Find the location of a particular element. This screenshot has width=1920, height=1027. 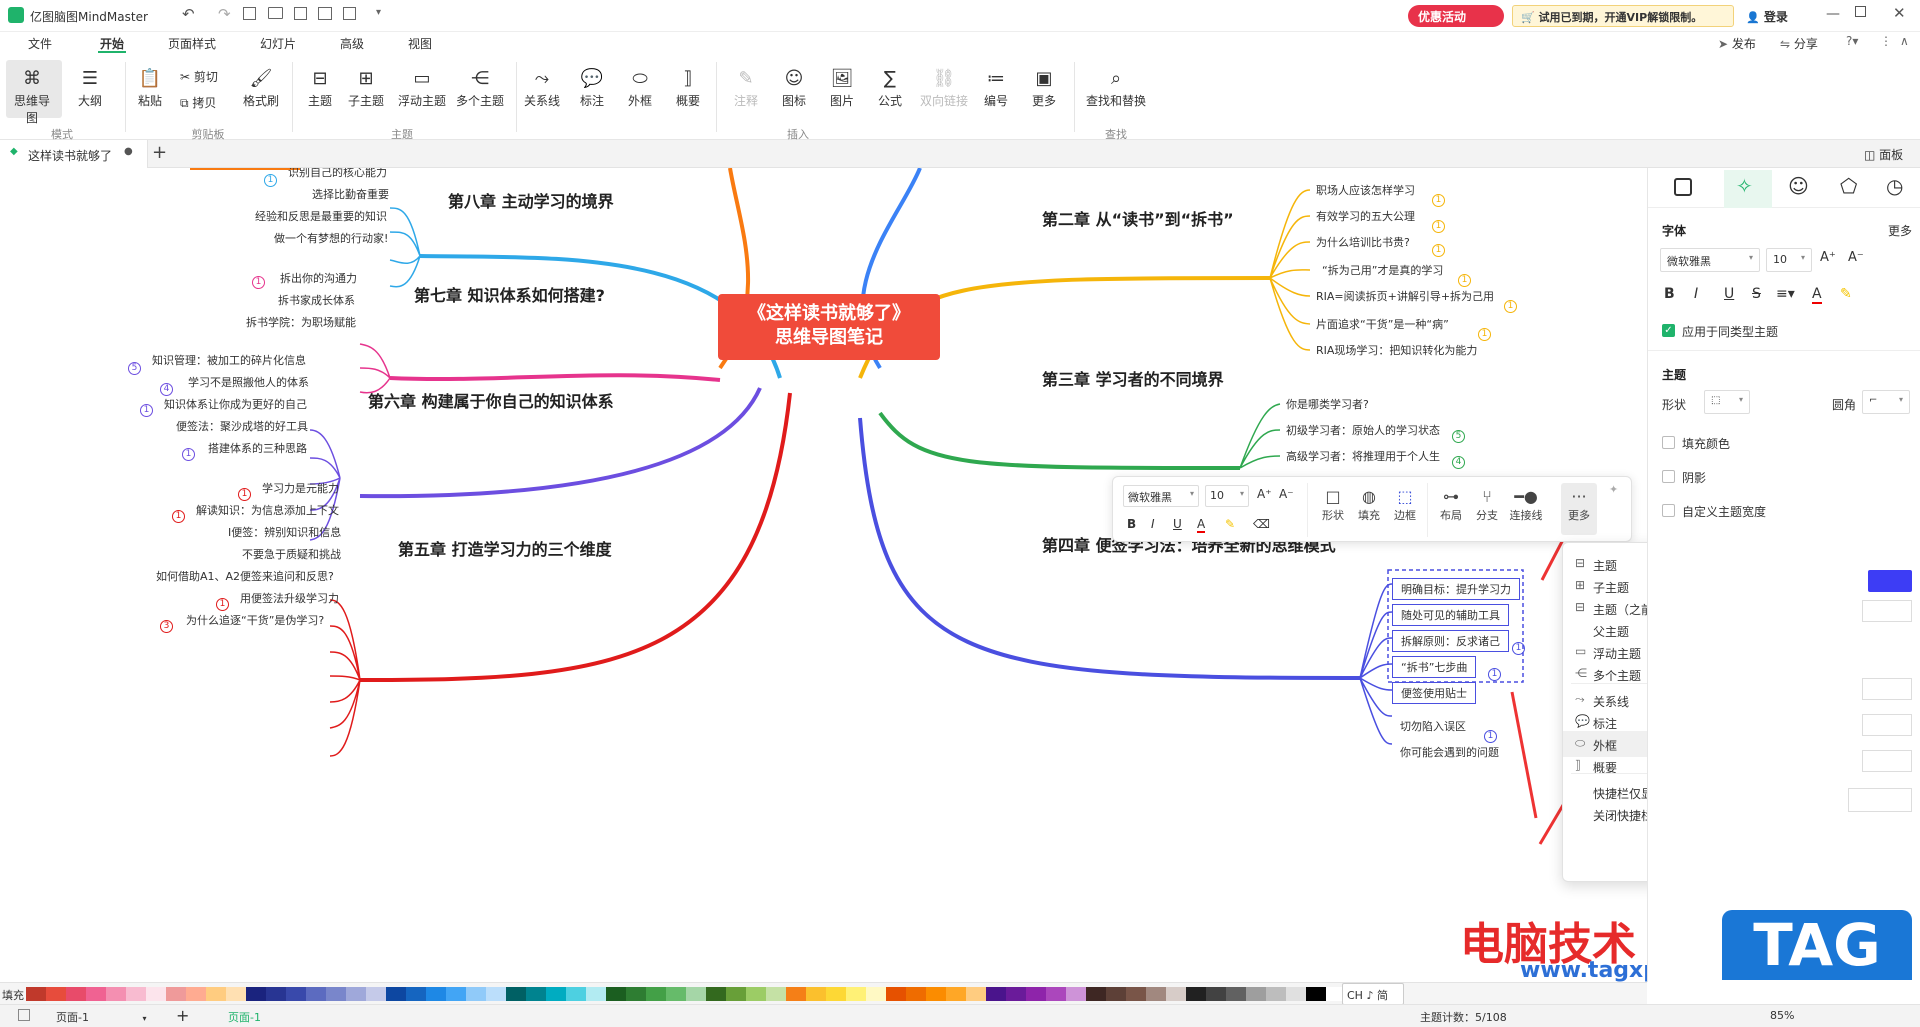

bold-icon: B is located at coordinates (1131, 524).